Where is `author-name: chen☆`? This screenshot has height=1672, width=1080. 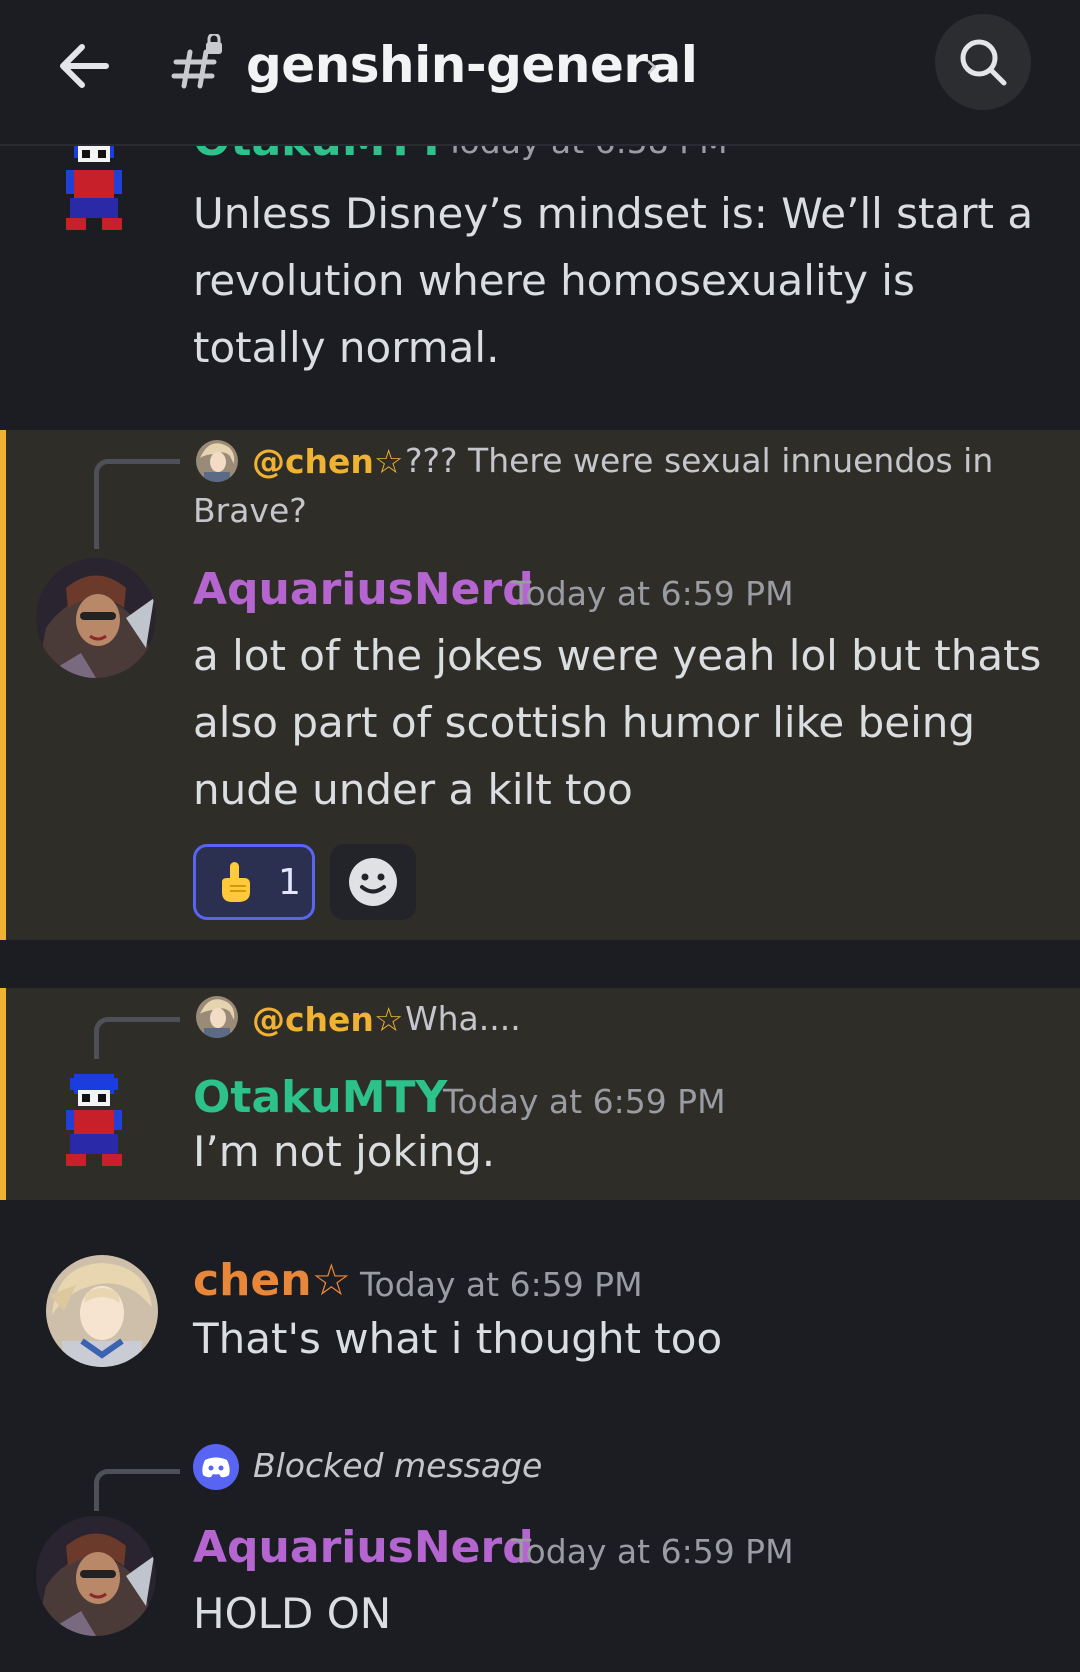
author-name: chen☆ is located at coordinates (272, 1280).